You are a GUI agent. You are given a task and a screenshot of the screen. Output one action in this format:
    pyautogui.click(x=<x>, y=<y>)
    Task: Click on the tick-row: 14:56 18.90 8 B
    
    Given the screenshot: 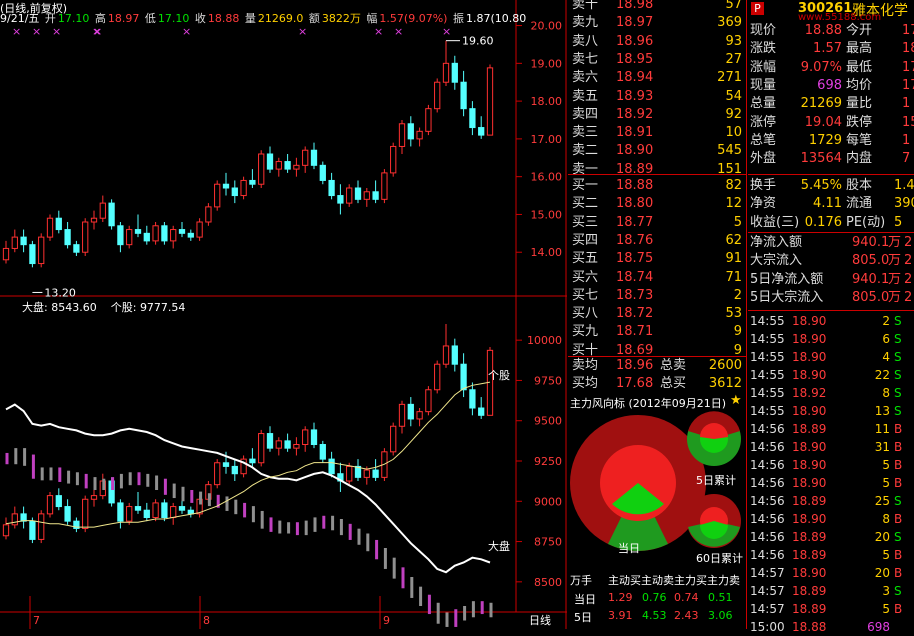 What is the action you would take?
    pyautogui.click(x=831, y=519)
    